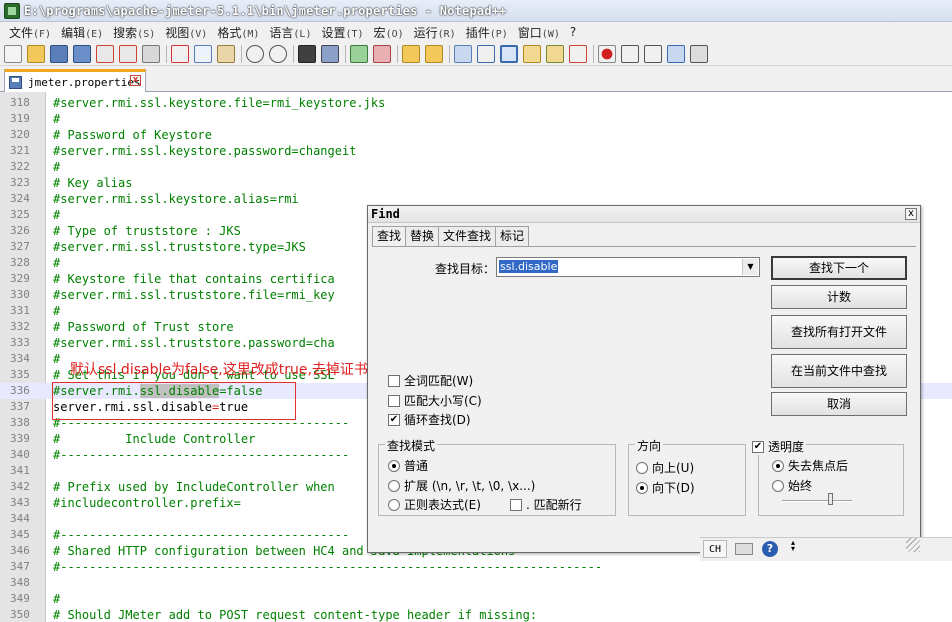  I want to click on code-line: 349 #, so click(476, 599).